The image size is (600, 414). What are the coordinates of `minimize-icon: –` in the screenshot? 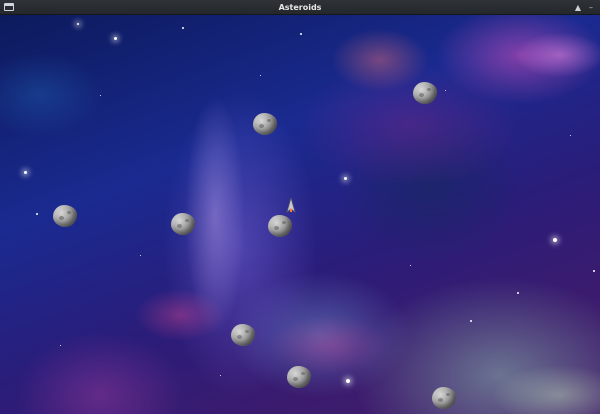 It's located at (591, 7).